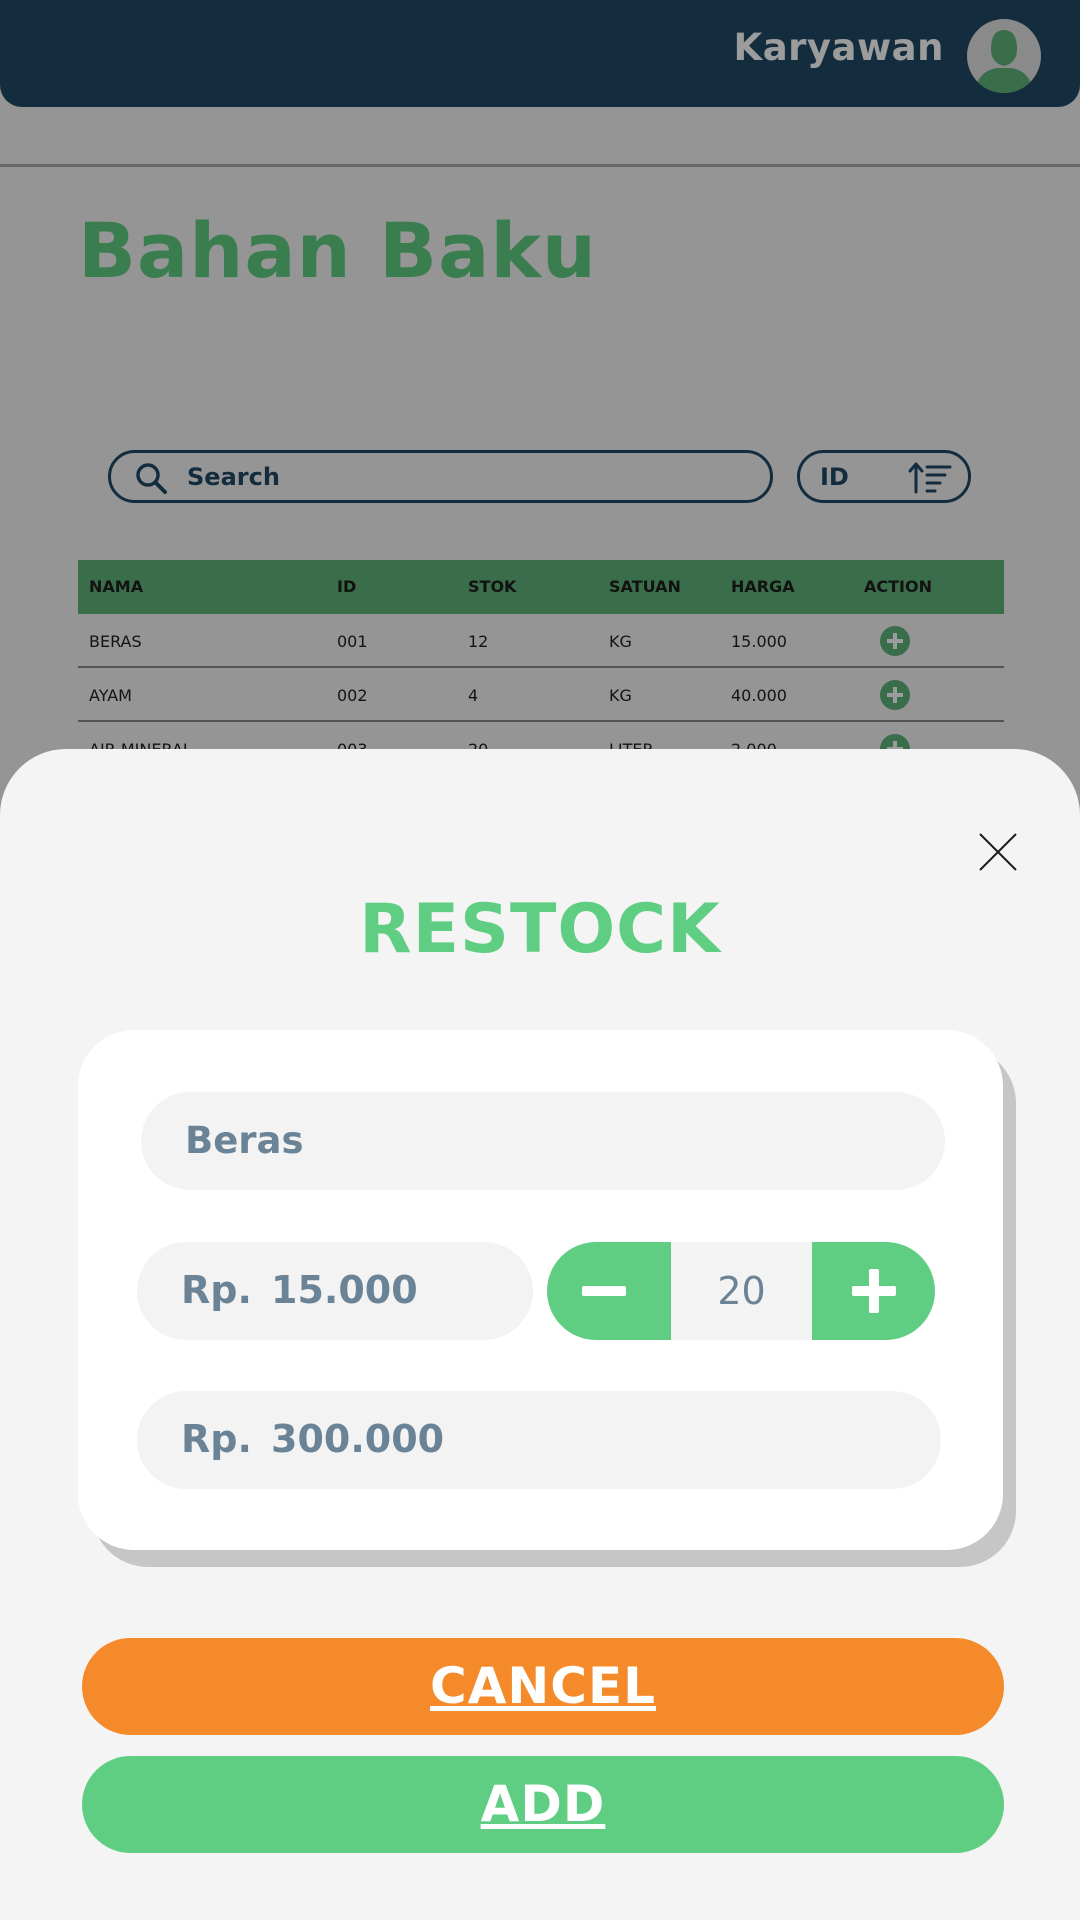  Describe the element at coordinates (358, 1439) in the screenshot. I see `total-price-value: 300.000` at that location.